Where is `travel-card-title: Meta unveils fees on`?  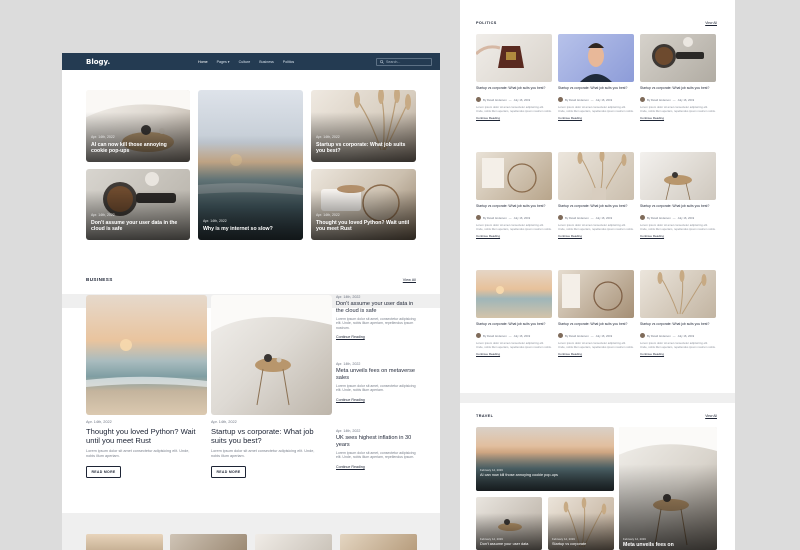
travel-card-title: Meta unveils fees on is located at coordinates (648, 545).